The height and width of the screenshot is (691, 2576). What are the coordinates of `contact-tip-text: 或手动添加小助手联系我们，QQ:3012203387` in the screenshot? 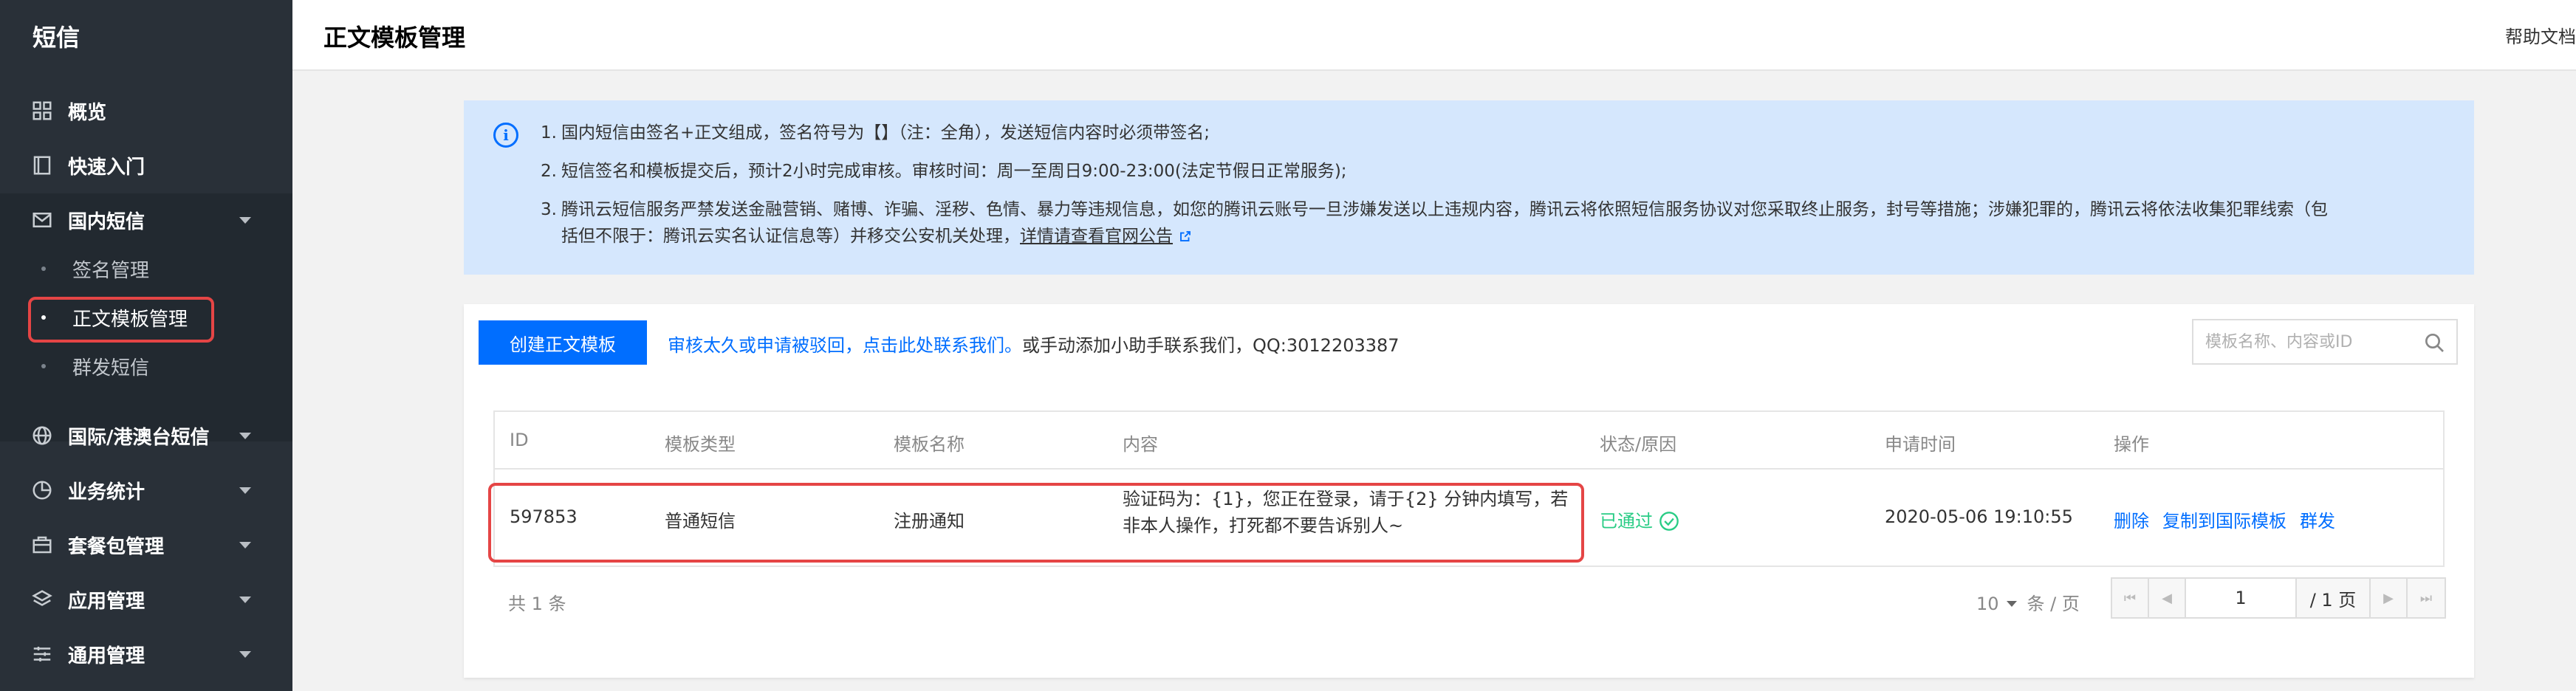 It's located at (1211, 345).